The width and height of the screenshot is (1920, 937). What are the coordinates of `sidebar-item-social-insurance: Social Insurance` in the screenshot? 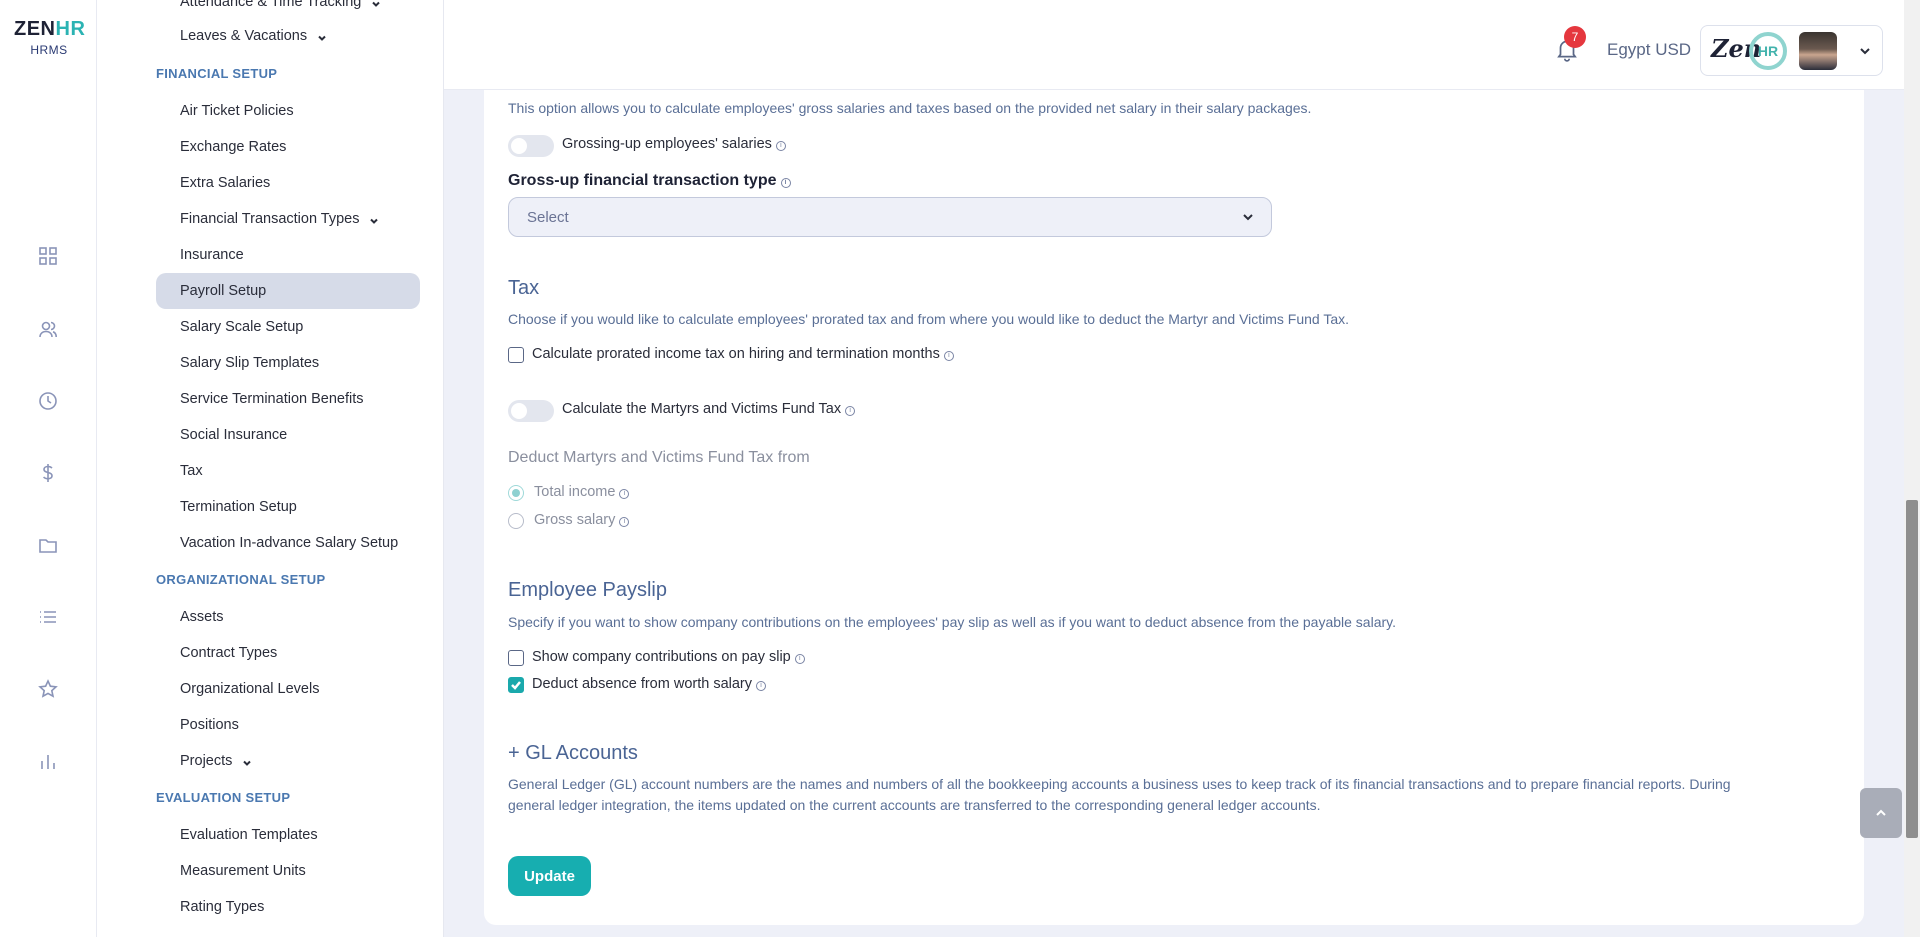 It's located at (288, 435).